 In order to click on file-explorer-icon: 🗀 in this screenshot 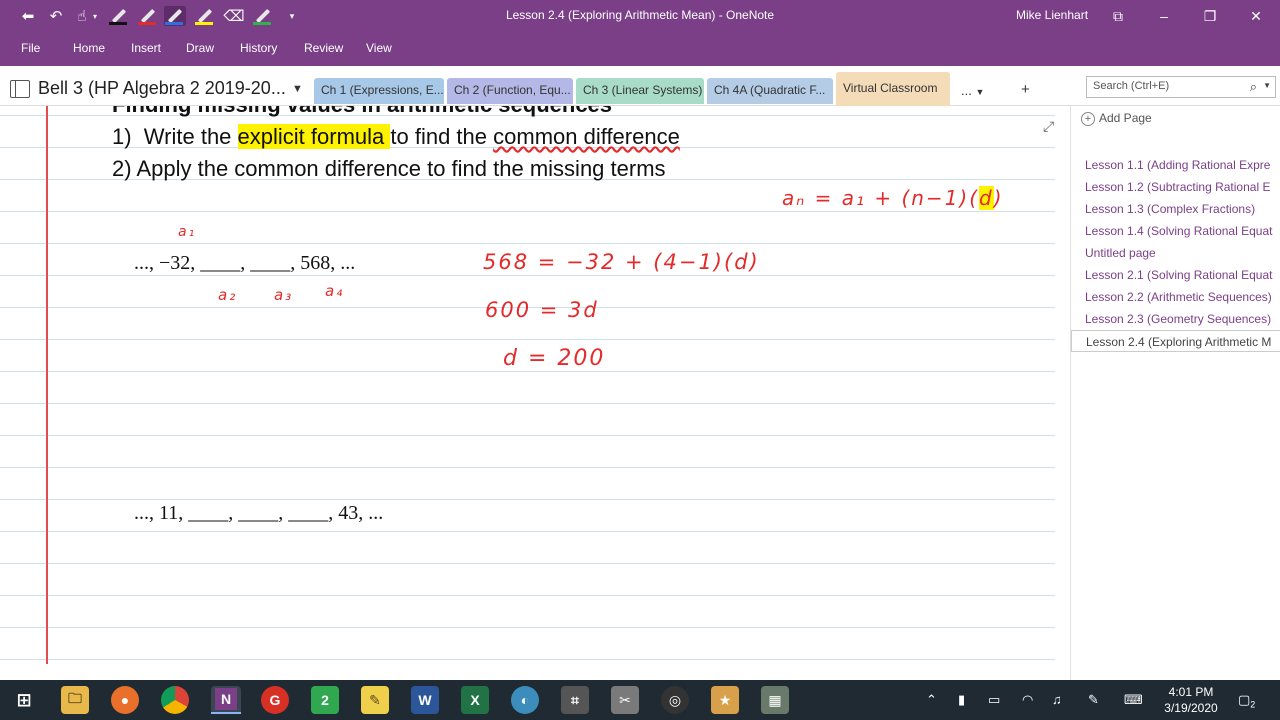, I will do `click(75, 700)`.